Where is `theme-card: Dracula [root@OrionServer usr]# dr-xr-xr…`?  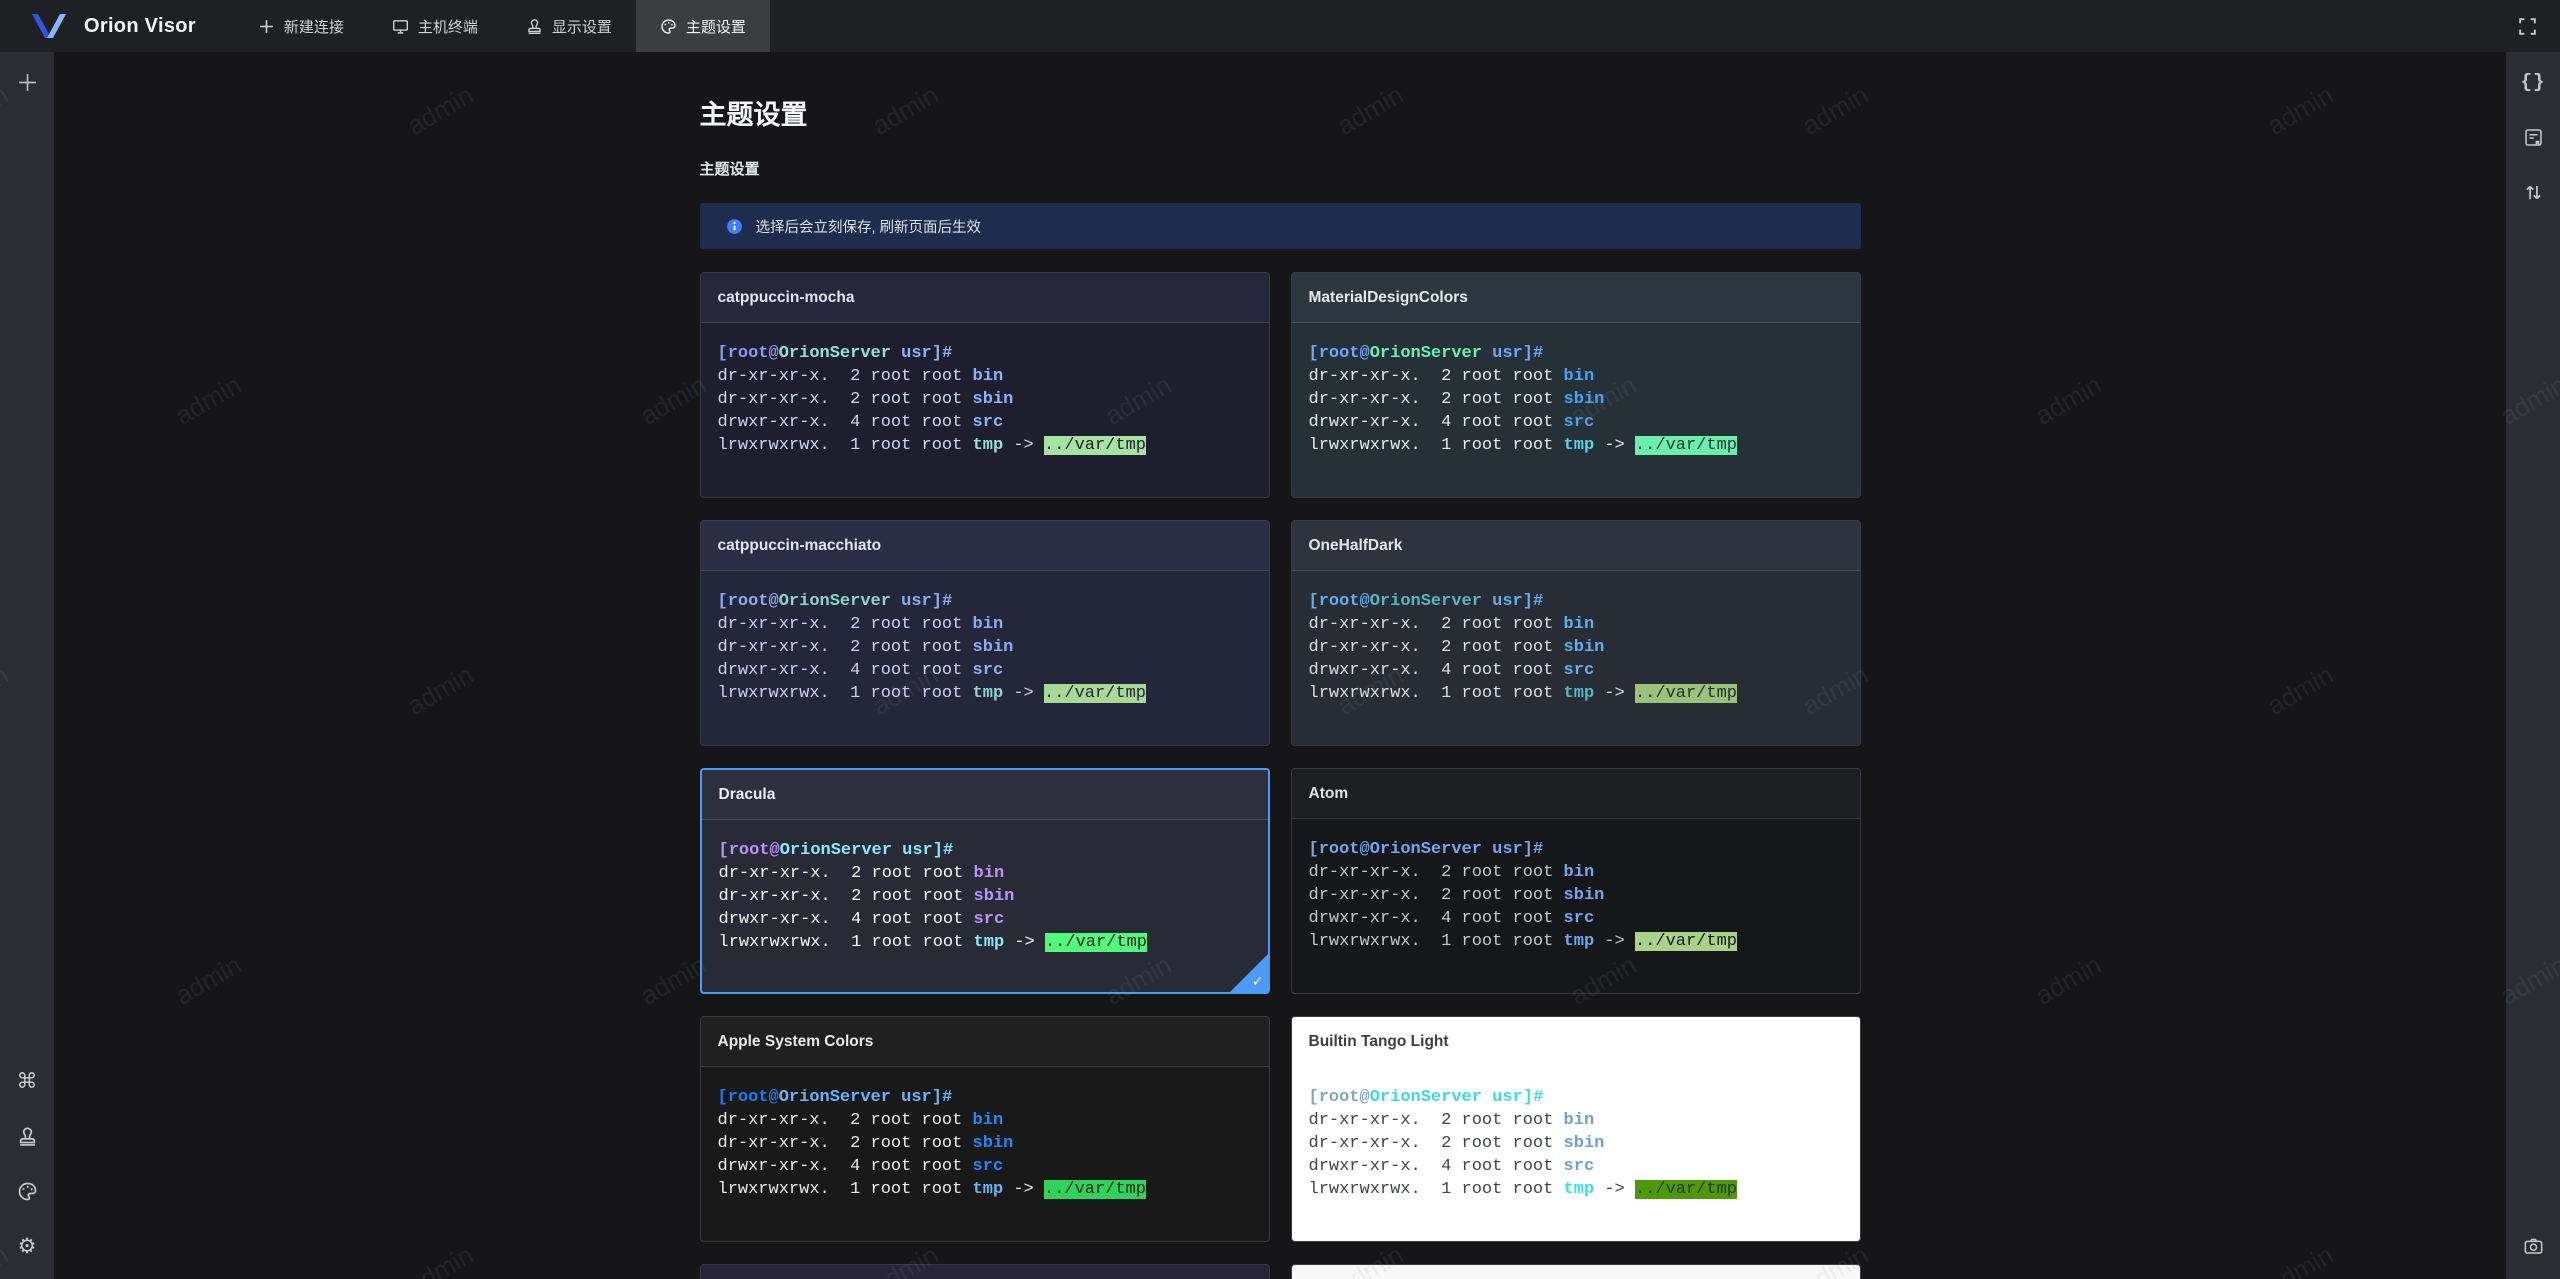
theme-card: Dracula [root@OrionServer usr]# dr-xr-xr… is located at coordinates (984, 881).